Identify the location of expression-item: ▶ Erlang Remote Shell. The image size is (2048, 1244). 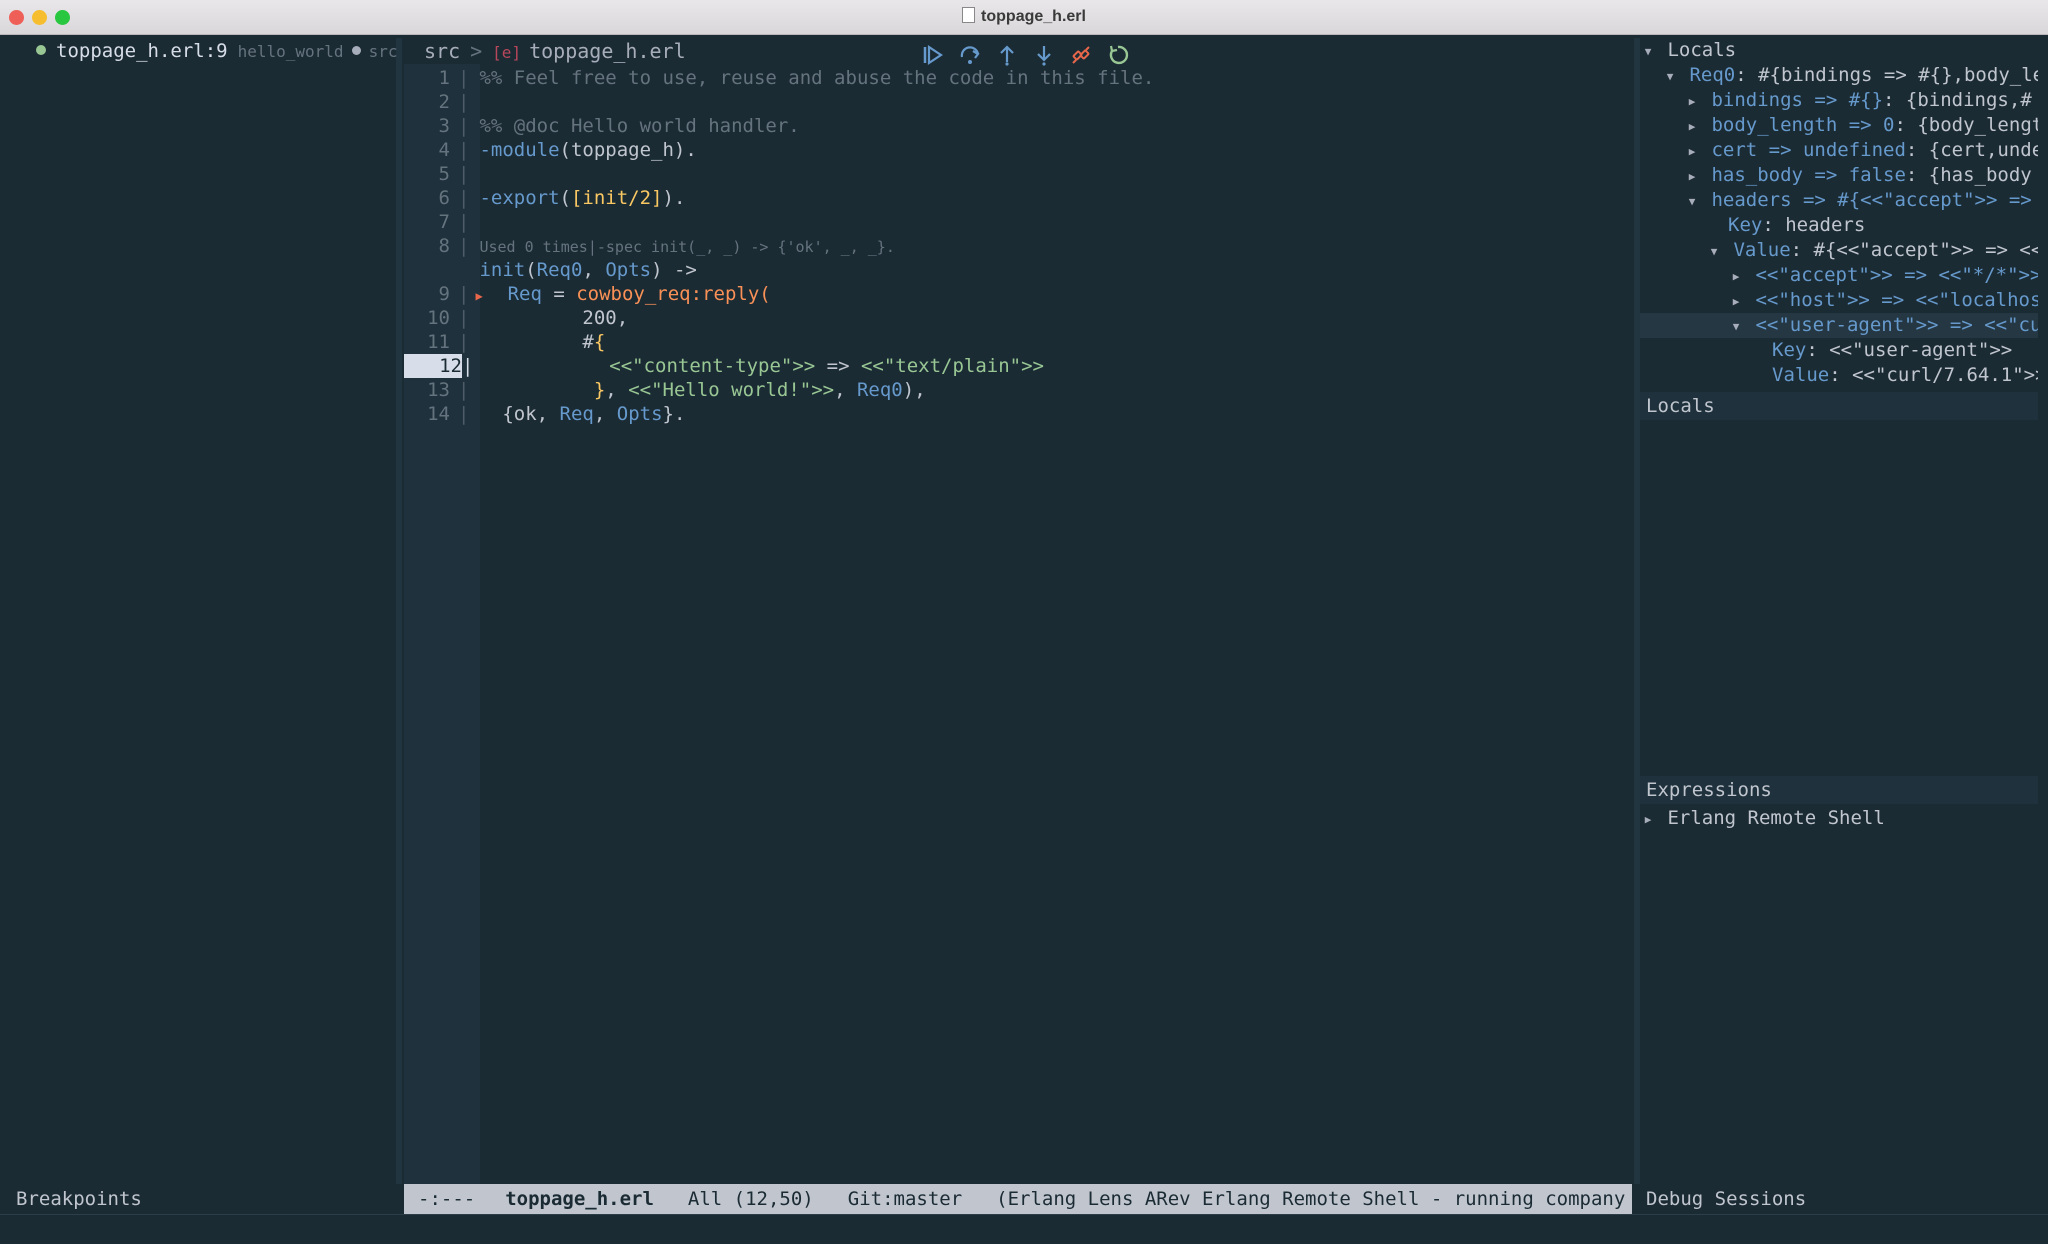
(1839, 818).